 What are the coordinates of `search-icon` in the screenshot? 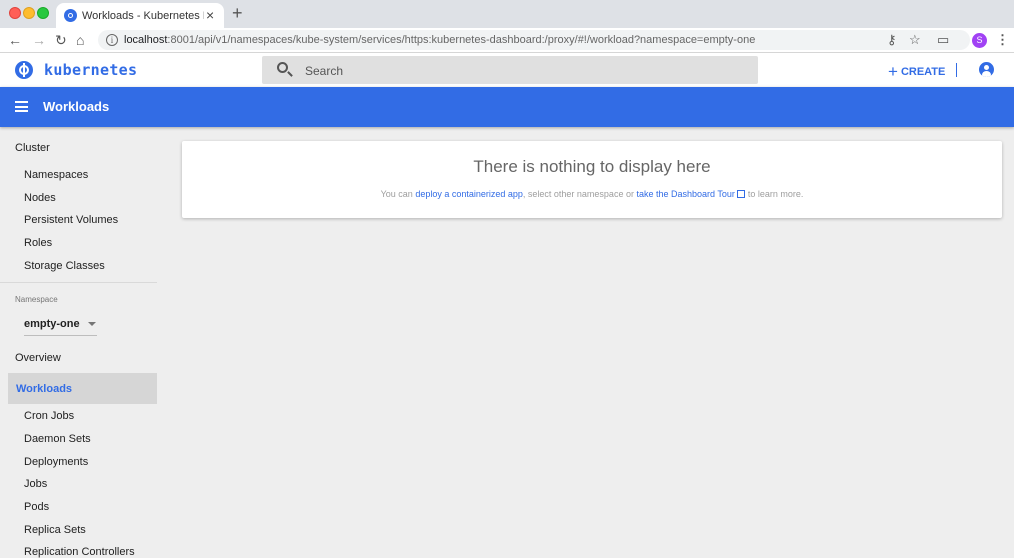 It's located at (282, 67).